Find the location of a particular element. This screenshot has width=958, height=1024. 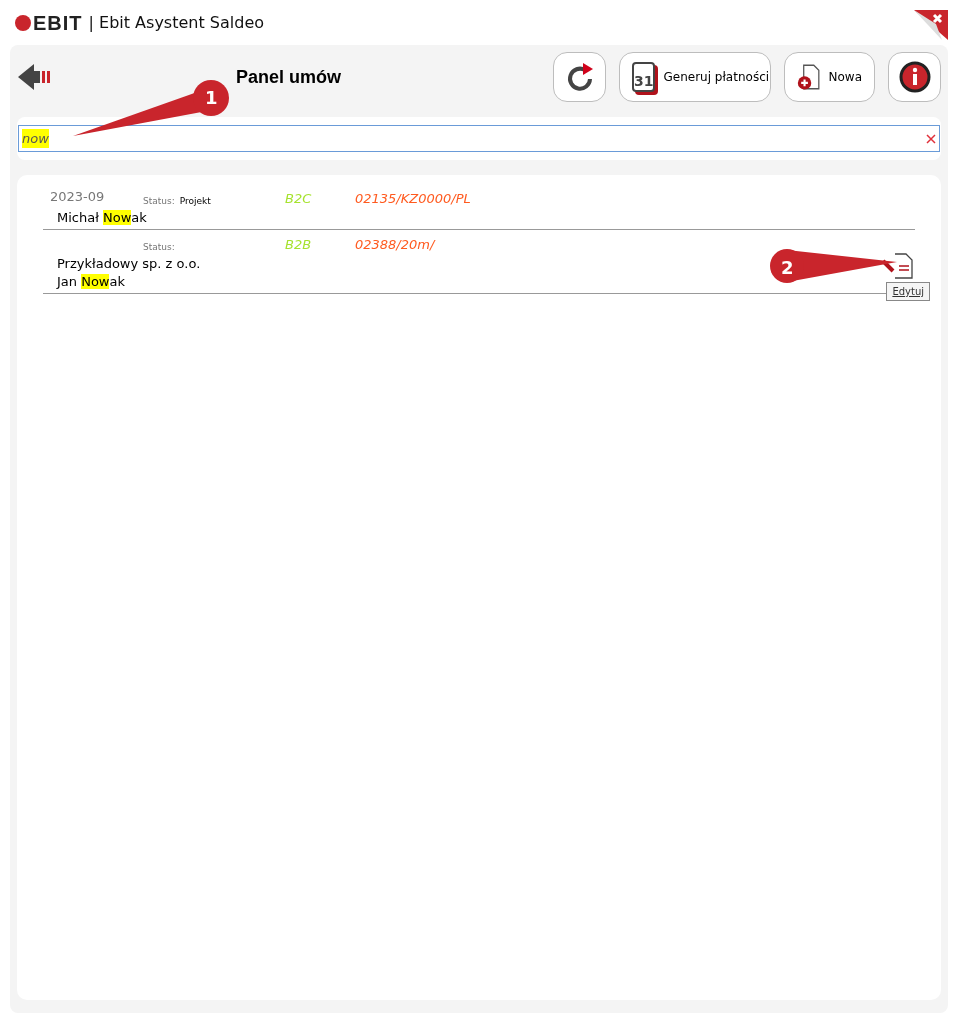

close-icon is located at coordinates (931, 25).